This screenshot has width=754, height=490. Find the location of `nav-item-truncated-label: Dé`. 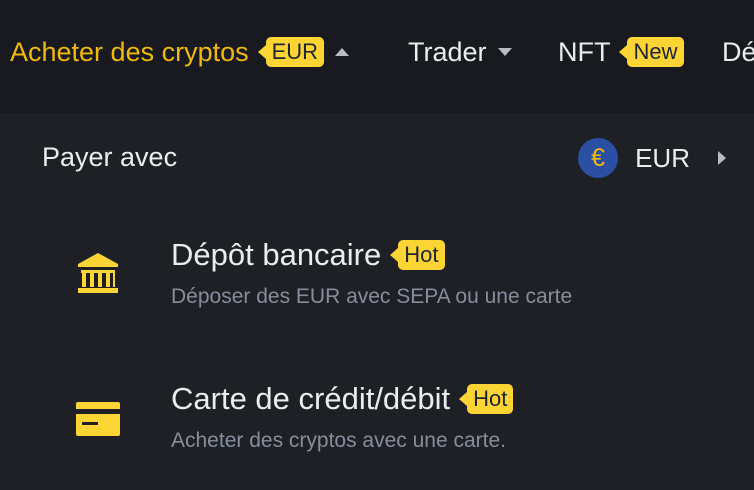

nav-item-truncated-label: Dé is located at coordinates (738, 51).